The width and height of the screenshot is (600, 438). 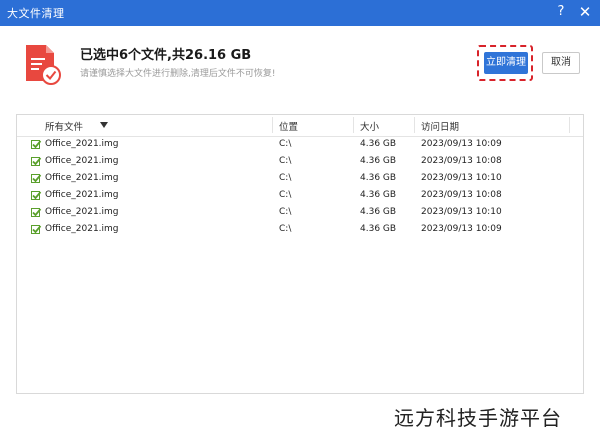 I want to click on red-file-check-icon, so click(x=44, y=65).